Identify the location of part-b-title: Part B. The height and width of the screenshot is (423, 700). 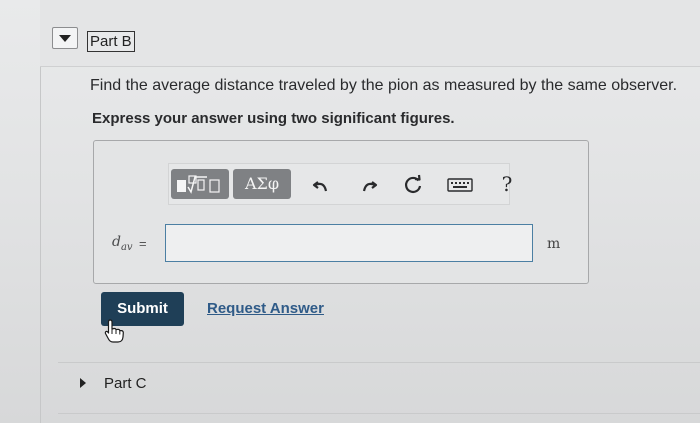
(111, 41).